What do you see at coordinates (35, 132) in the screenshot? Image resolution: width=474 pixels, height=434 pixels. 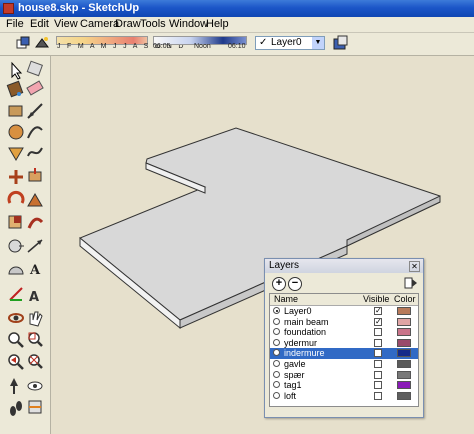 I see `arc-tool-icon` at bounding box center [35, 132].